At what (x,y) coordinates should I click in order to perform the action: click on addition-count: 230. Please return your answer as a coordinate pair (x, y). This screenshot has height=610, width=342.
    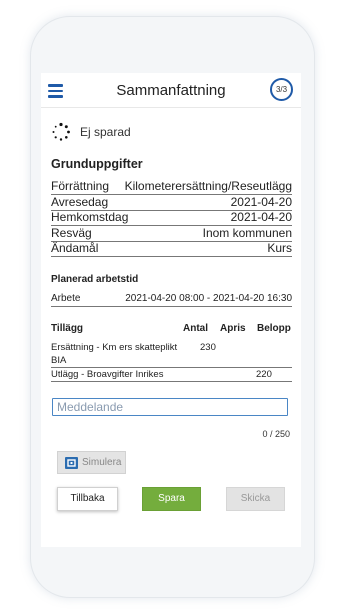
    Looking at the image, I should click on (208, 347).